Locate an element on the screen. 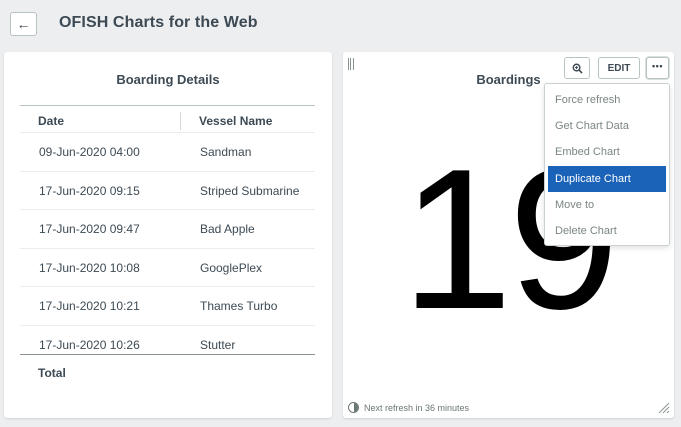 This screenshot has width=681, height=427. resize-handle-icon is located at coordinates (664, 408).